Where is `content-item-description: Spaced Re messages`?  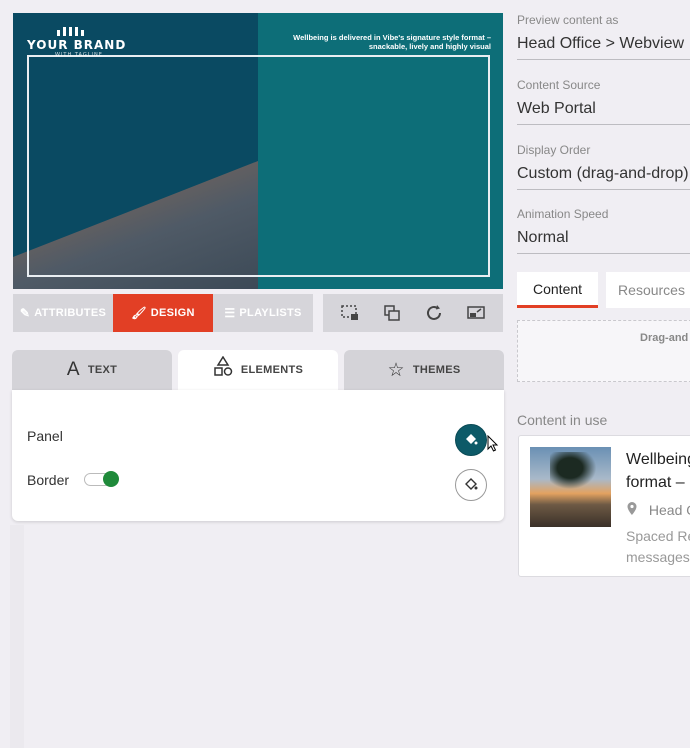 content-item-description: Spaced Re messages is located at coordinates (658, 547).